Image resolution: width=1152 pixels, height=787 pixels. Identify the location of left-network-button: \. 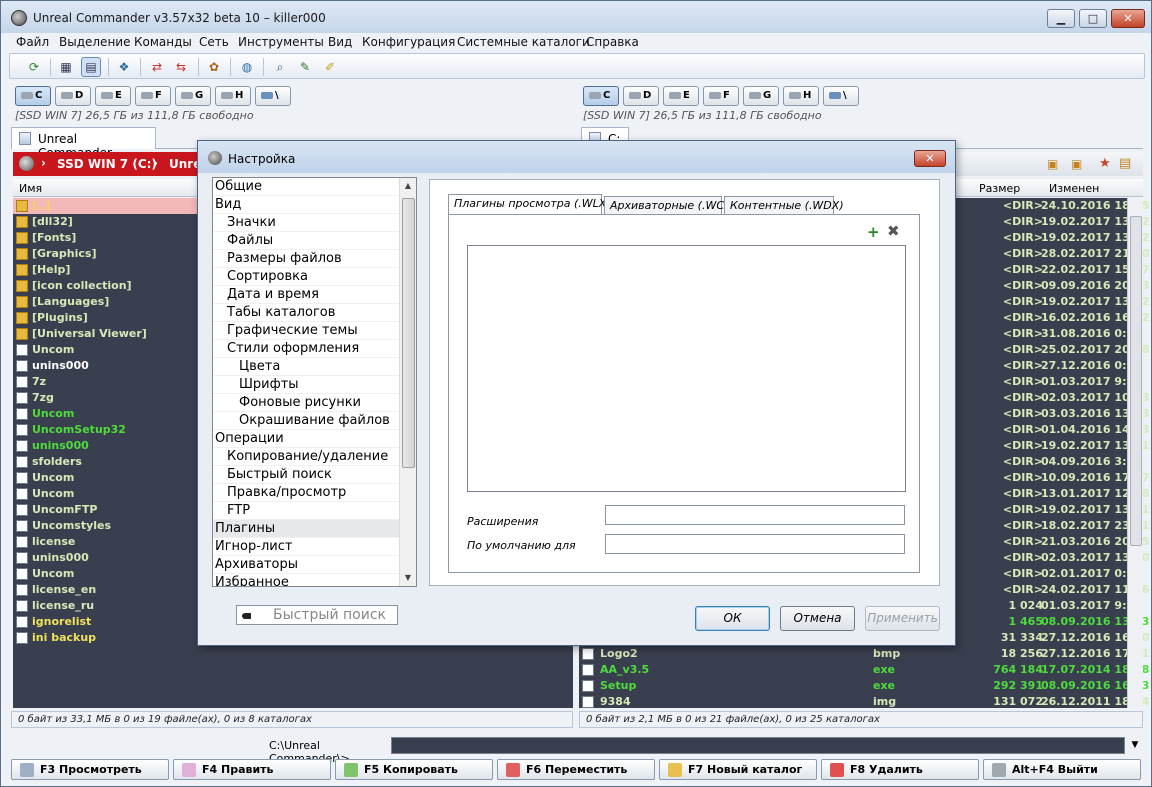
(273, 96).